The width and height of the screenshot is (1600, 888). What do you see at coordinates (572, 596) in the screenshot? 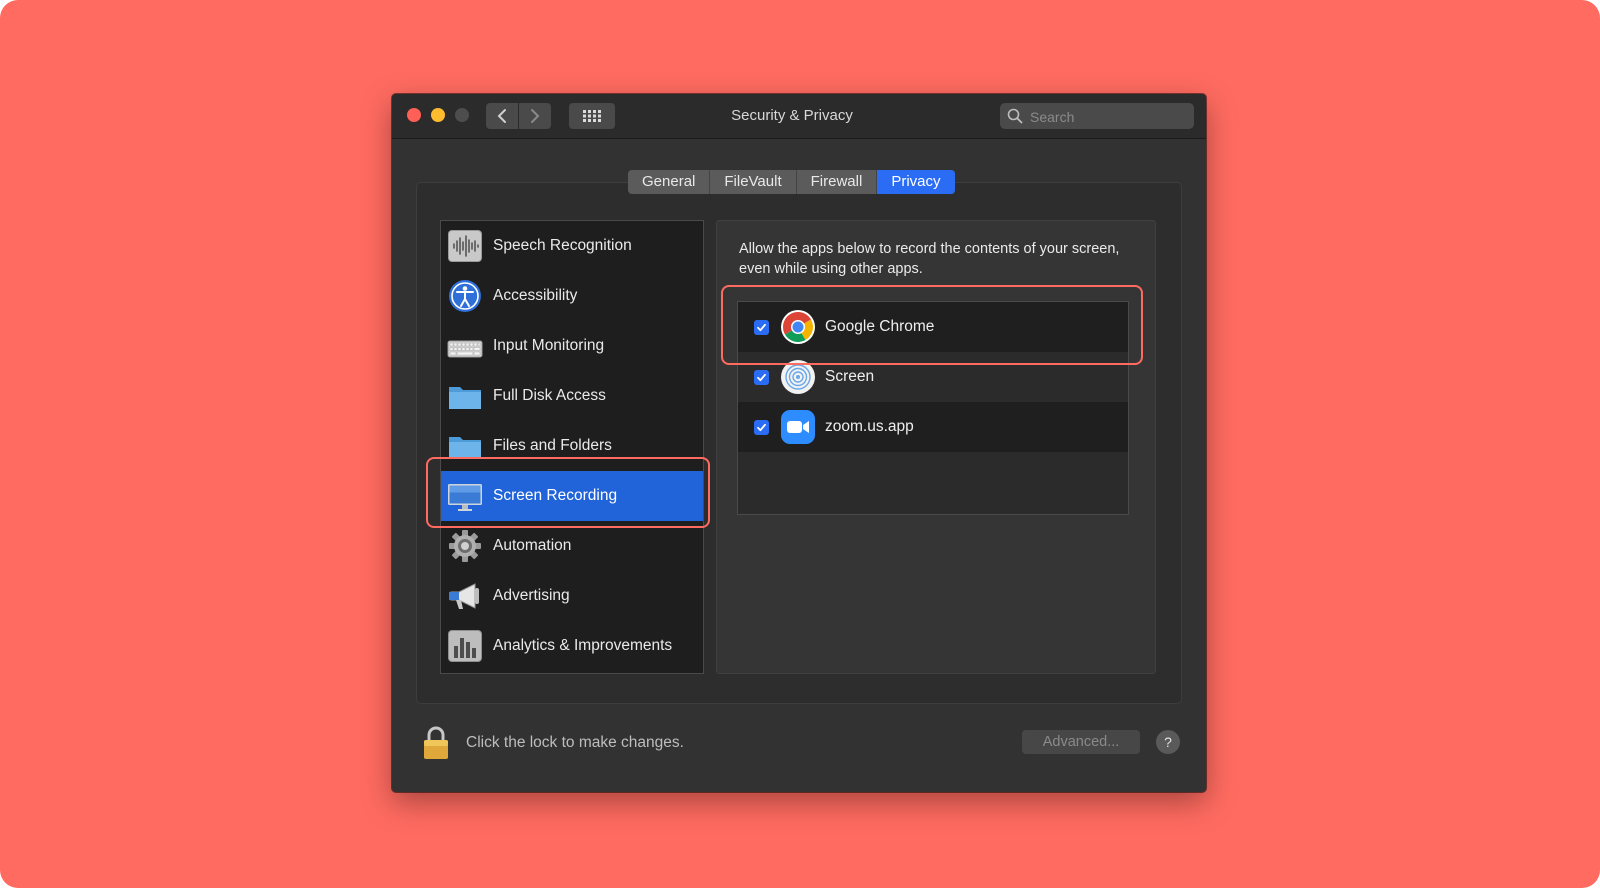
I see `sidebar-item-advertising: Advertising` at bounding box center [572, 596].